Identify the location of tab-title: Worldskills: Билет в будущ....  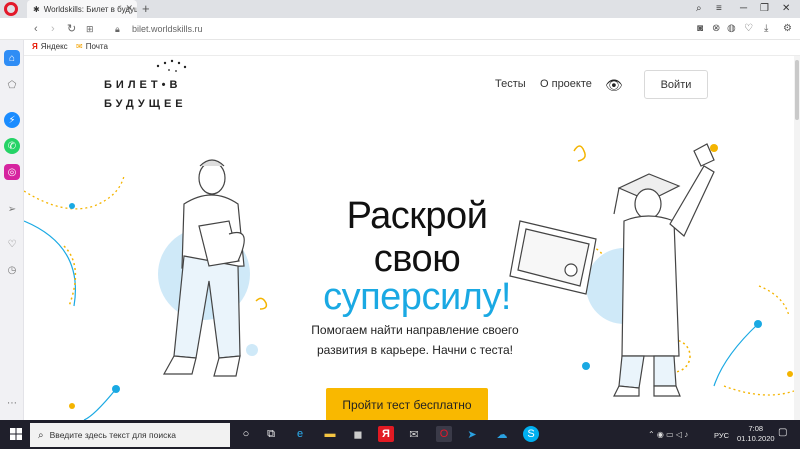
(90, 9).